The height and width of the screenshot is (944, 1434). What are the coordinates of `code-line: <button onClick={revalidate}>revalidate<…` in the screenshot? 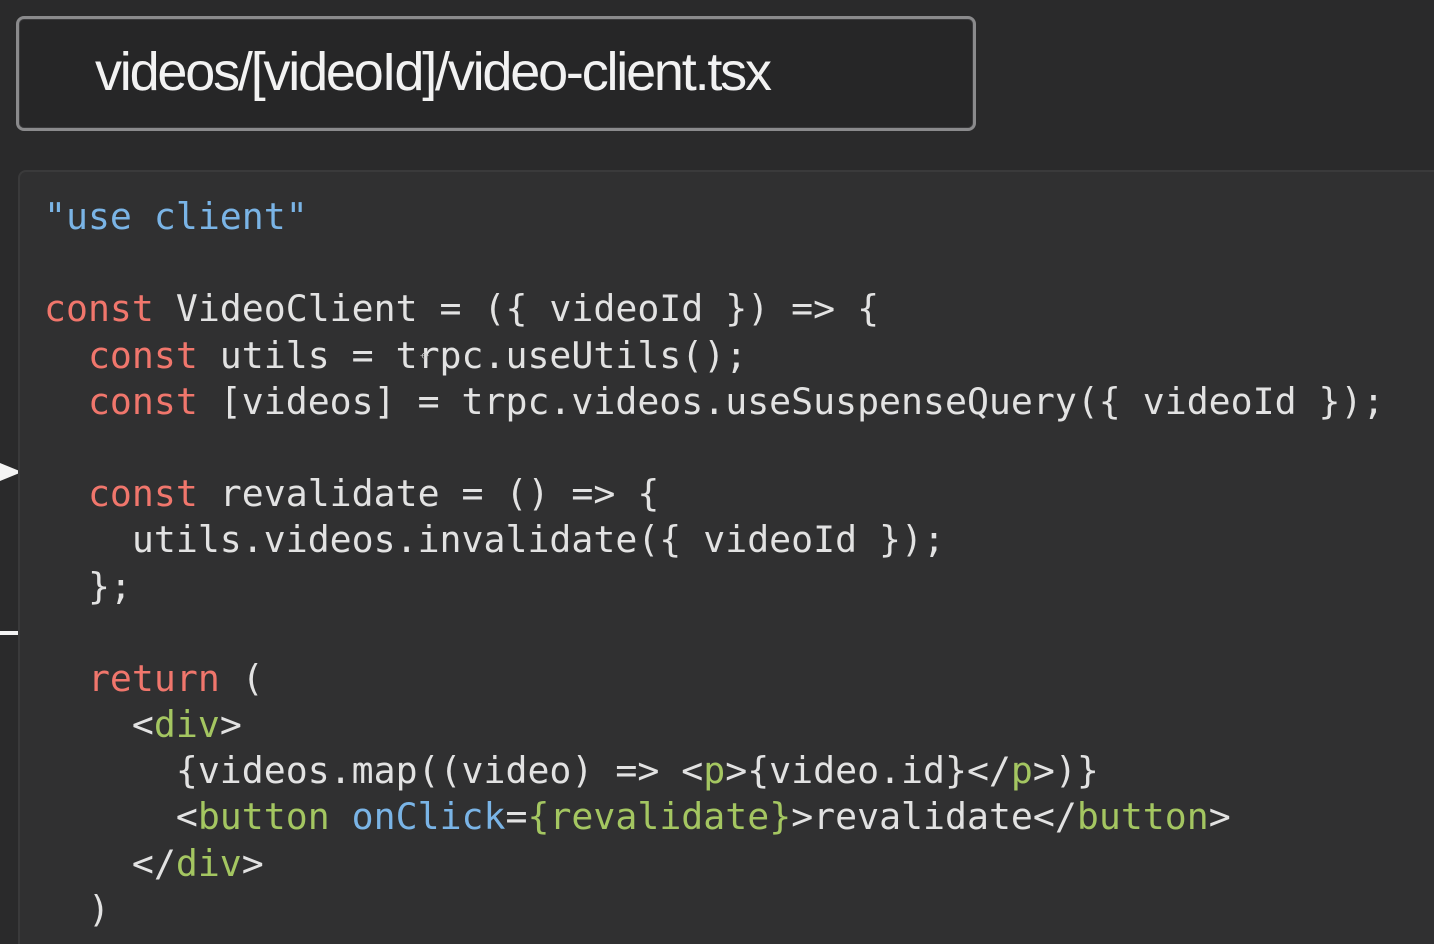 It's located at (714, 817).